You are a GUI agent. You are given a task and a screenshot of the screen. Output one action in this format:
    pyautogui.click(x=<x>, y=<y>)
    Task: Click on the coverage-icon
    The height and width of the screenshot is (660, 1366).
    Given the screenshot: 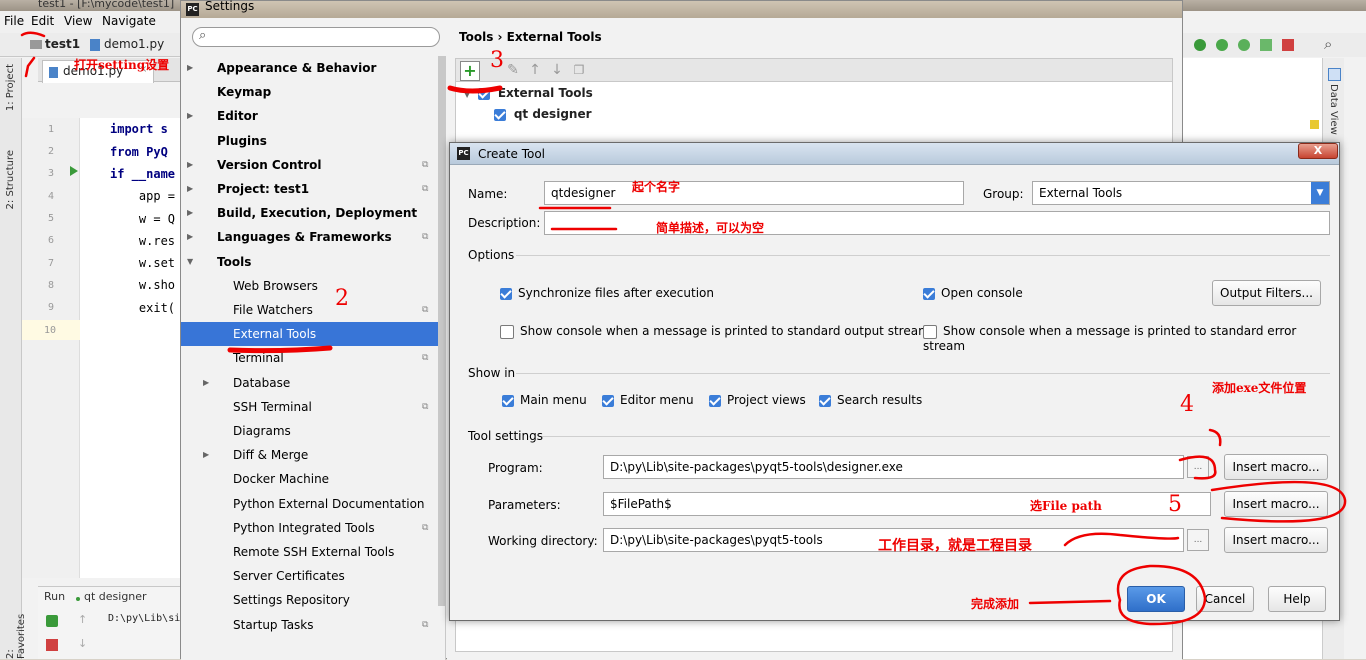 What is the action you would take?
    pyautogui.click(x=1222, y=45)
    